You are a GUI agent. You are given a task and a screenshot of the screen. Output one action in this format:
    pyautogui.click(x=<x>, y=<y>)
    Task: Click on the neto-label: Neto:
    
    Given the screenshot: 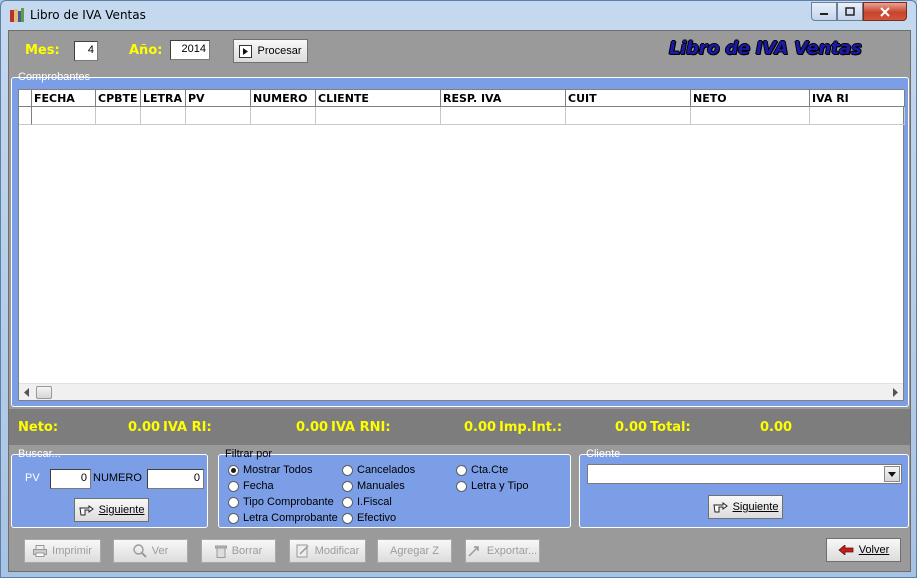 What is the action you would take?
    pyautogui.click(x=38, y=427)
    